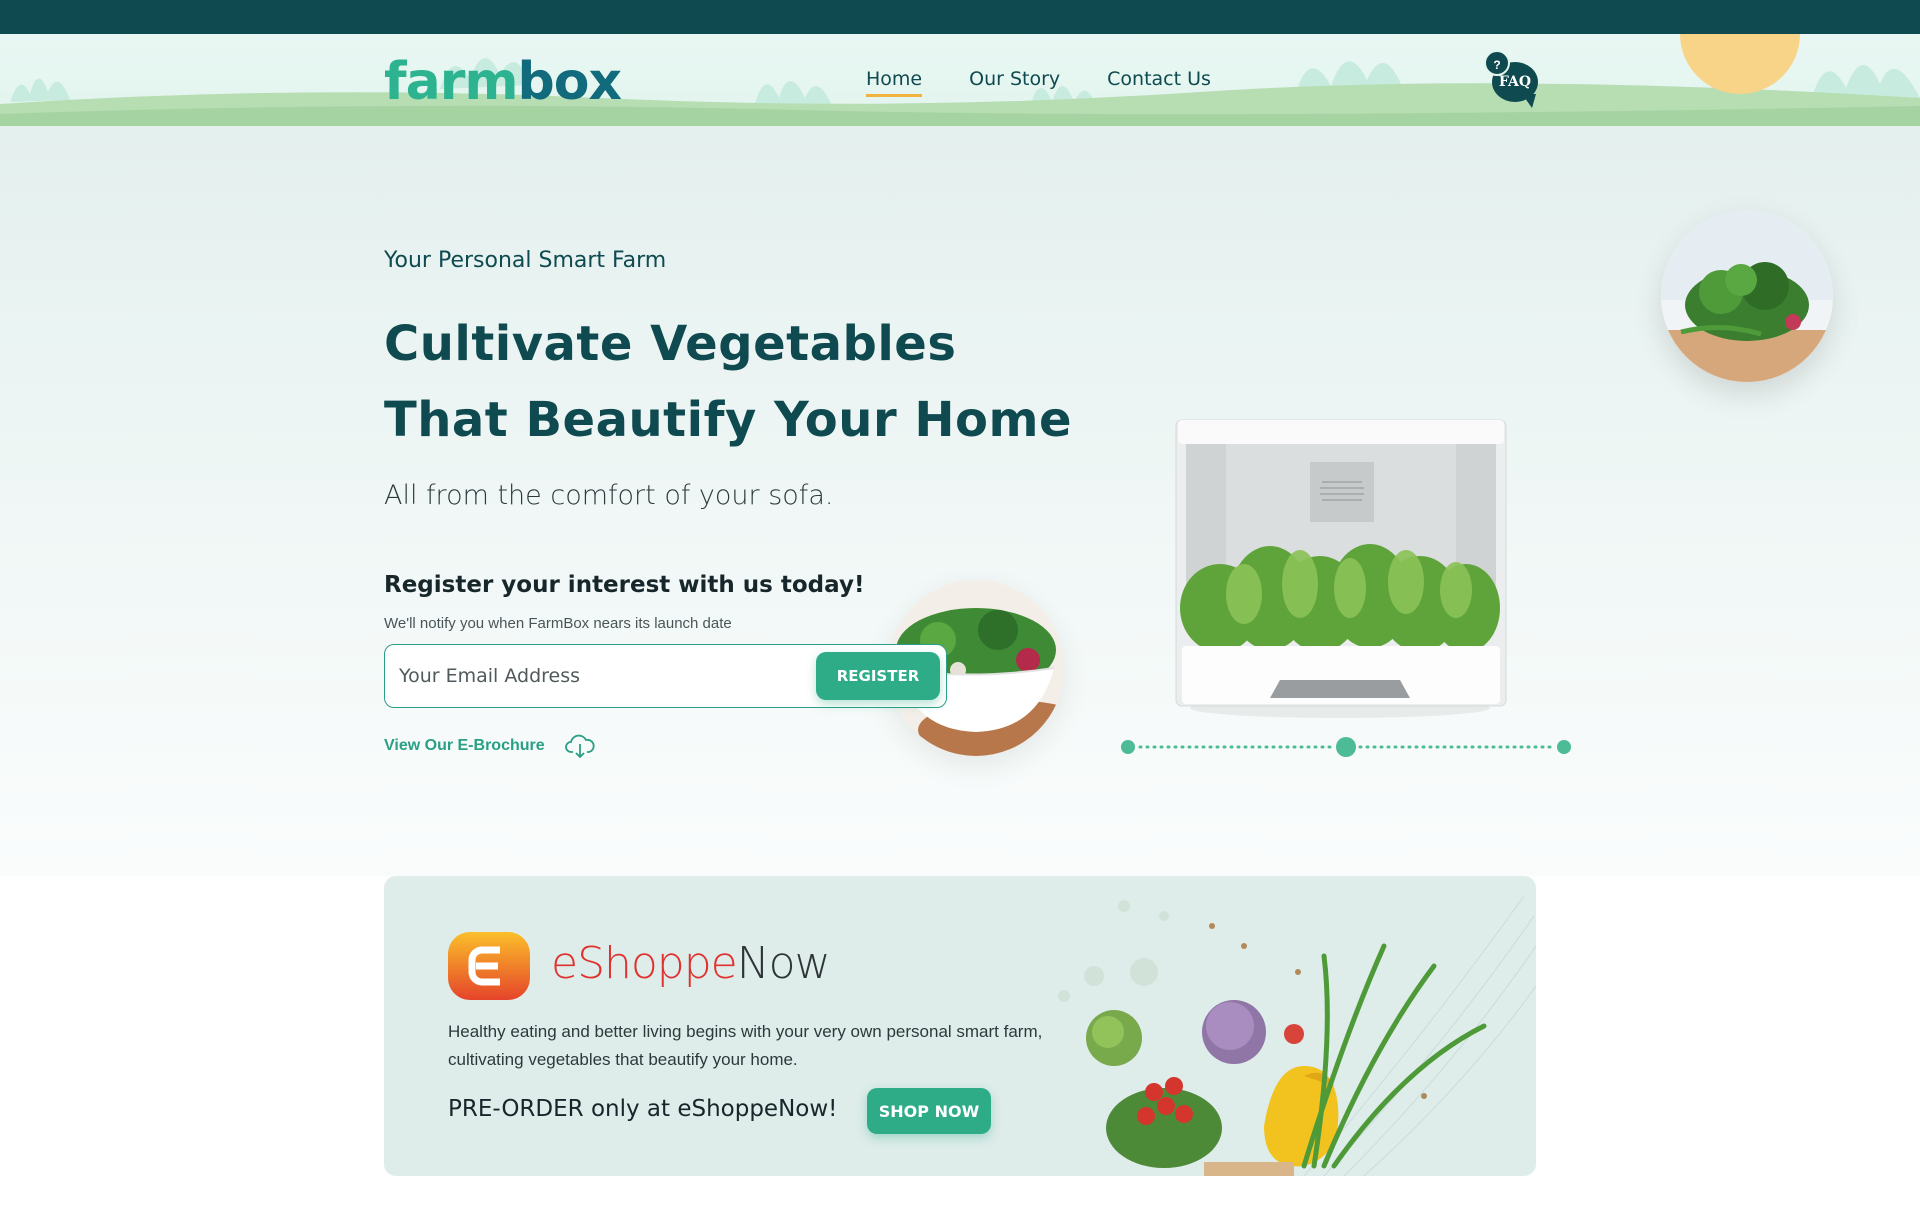 The height and width of the screenshot is (1225, 1920). I want to click on register-form: REGISTER, so click(665, 676).